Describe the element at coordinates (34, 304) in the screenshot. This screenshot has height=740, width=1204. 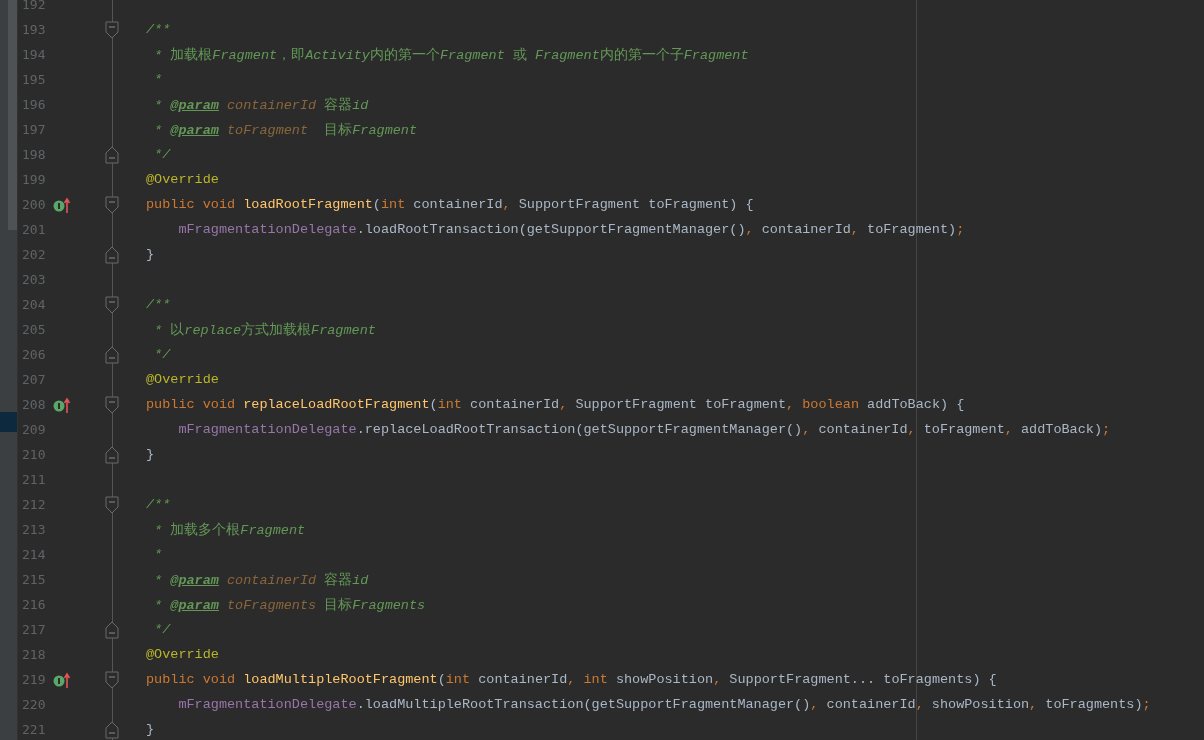
I see `line-number: 204` at that location.